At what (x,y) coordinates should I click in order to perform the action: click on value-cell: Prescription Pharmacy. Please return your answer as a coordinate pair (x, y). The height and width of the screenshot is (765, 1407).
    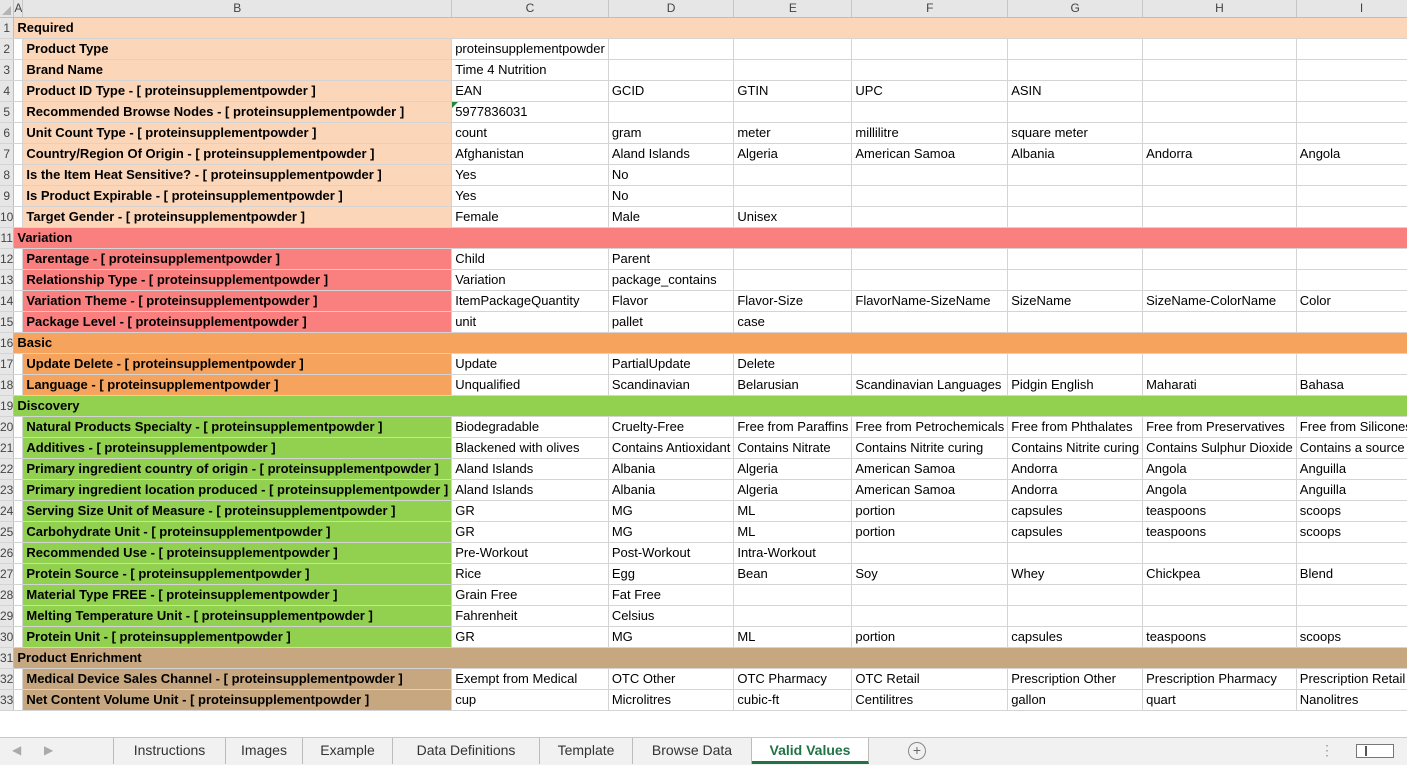
    Looking at the image, I should click on (1219, 679).